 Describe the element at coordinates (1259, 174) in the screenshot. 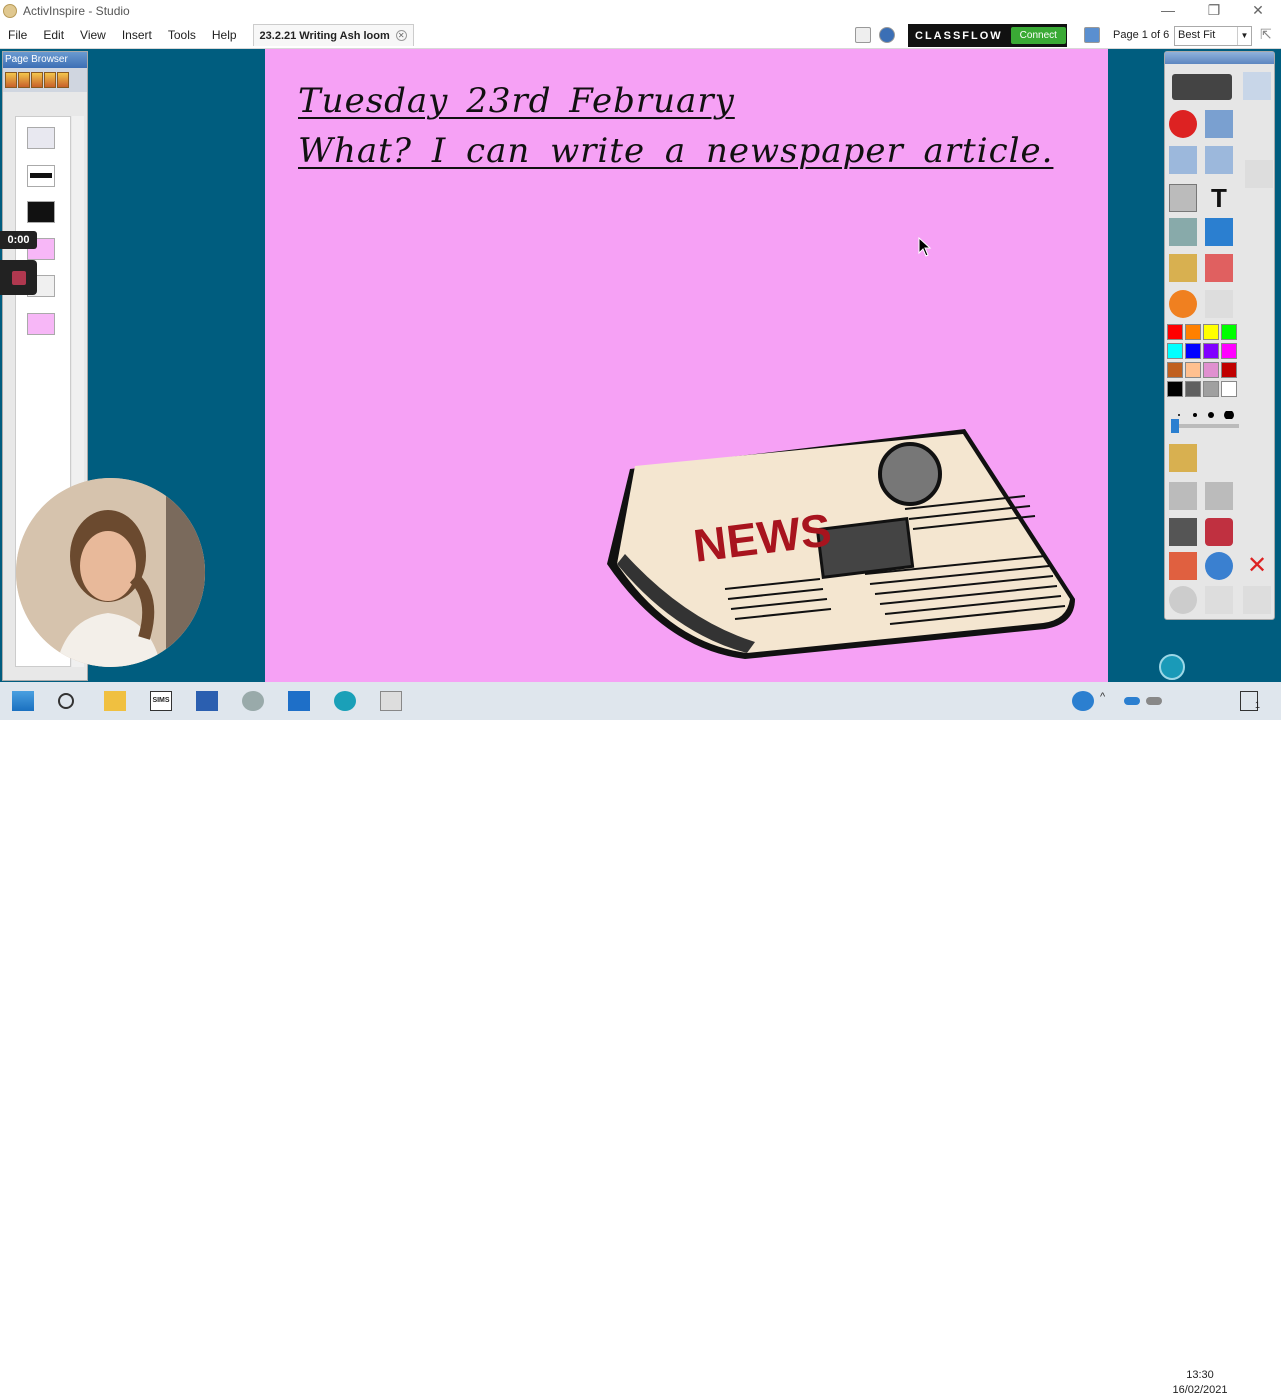

I see `scissors-icon` at that location.